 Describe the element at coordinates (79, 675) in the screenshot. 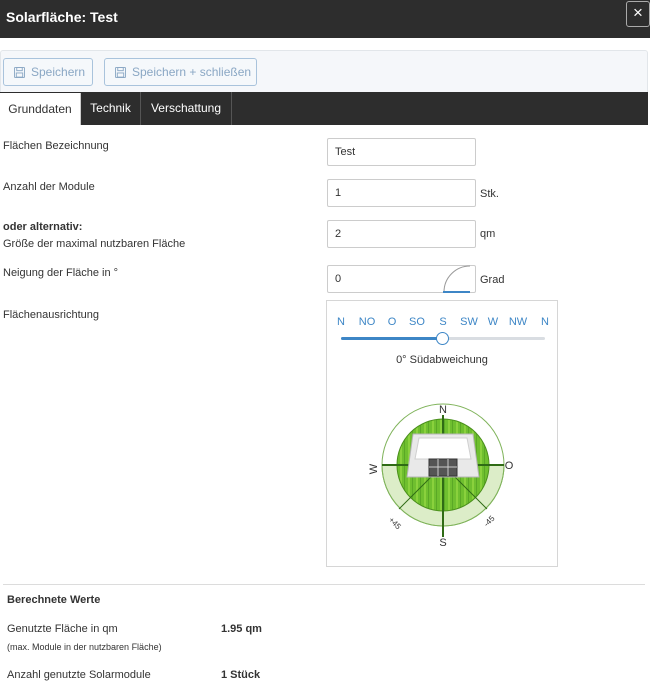

I see `modules-used-label: Anzahl genutzte Solarmodule` at that location.